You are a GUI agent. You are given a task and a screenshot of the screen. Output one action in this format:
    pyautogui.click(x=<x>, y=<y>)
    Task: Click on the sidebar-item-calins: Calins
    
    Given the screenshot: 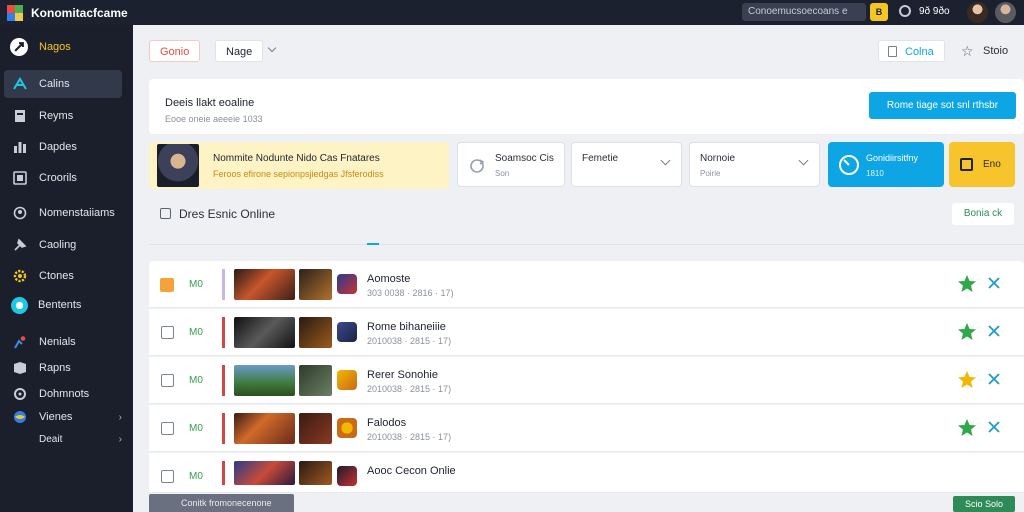 What is the action you would take?
    pyautogui.click(x=63, y=84)
    